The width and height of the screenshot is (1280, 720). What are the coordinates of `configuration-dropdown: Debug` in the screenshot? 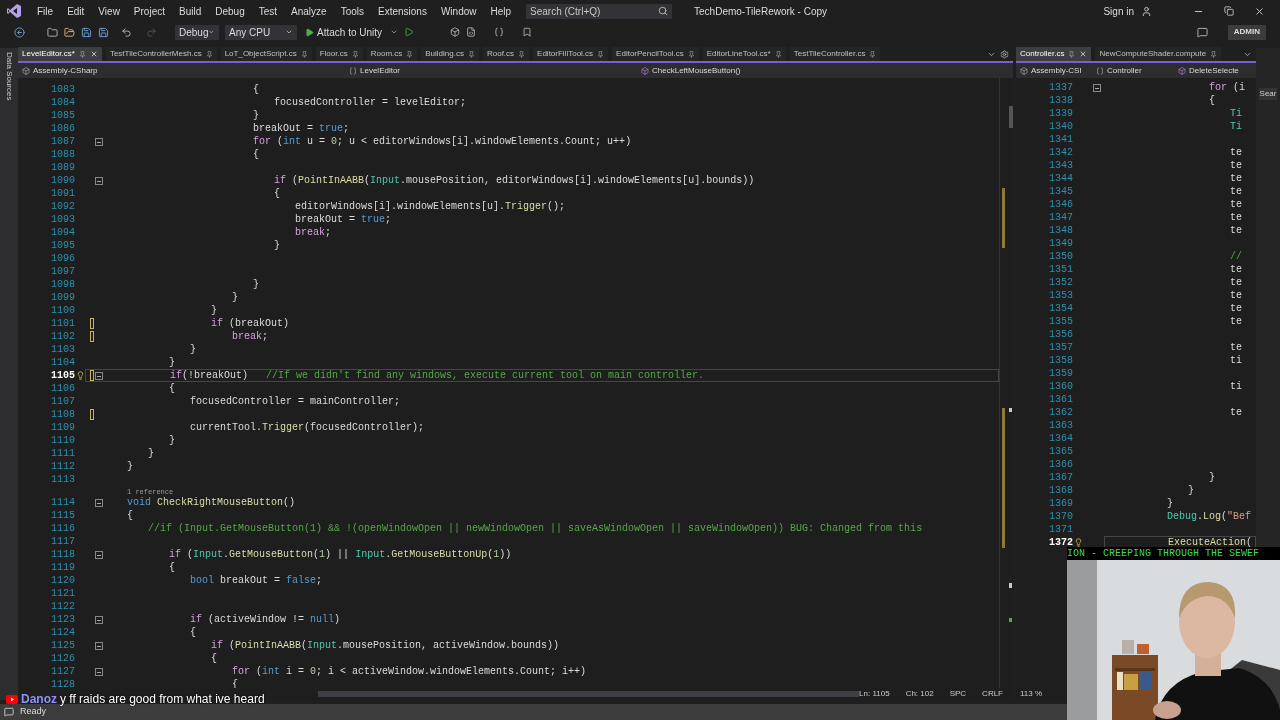 It's located at (197, 32).